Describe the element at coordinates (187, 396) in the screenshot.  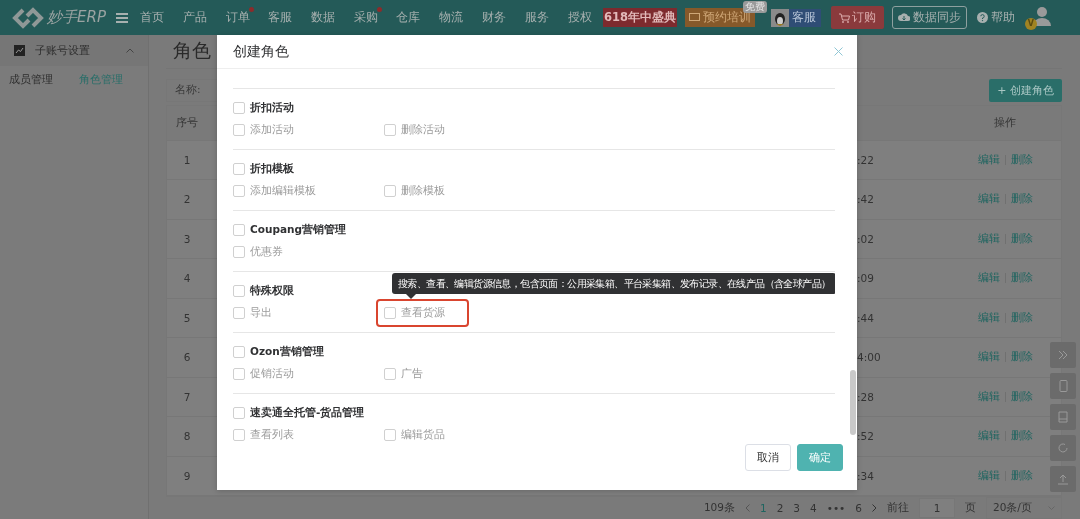
I see `table-cell-text: 7` at that location.